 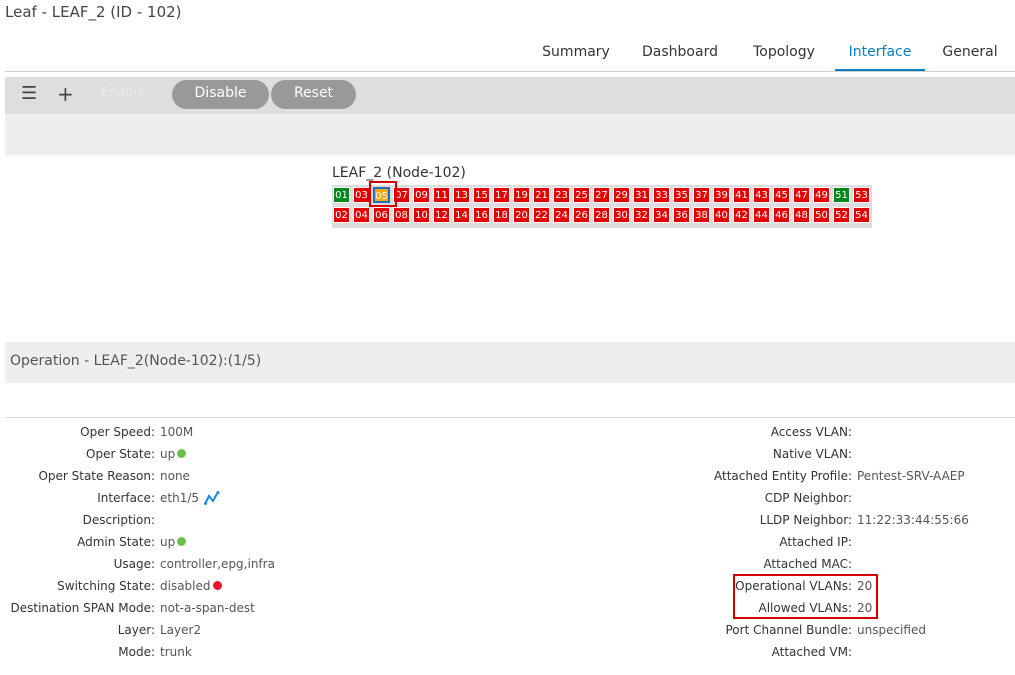 What do you see at coordinates (521, 195) in the screenshot?
I see `port-19: 19` at bounding box center [521, 195].